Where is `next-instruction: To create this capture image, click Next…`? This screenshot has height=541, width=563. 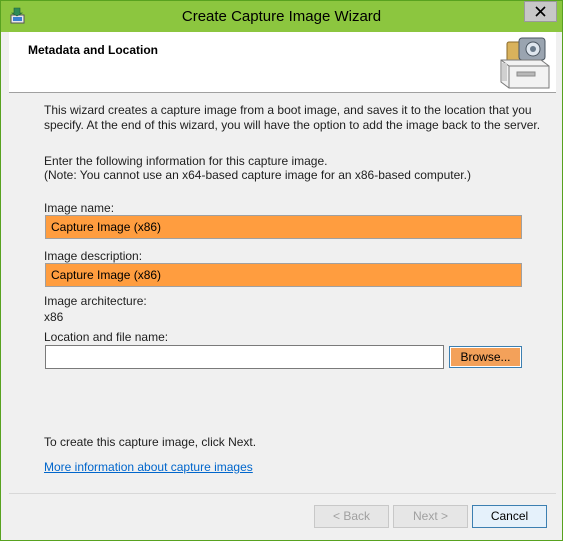 next-instruction: To create this capture image, click Next… is located at coordinates (150, 442).